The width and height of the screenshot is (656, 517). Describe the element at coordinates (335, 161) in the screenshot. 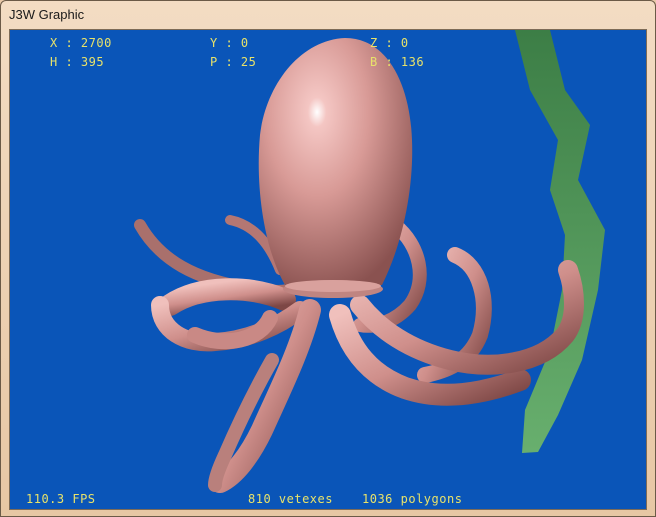

I see `octopus-head` at that location.